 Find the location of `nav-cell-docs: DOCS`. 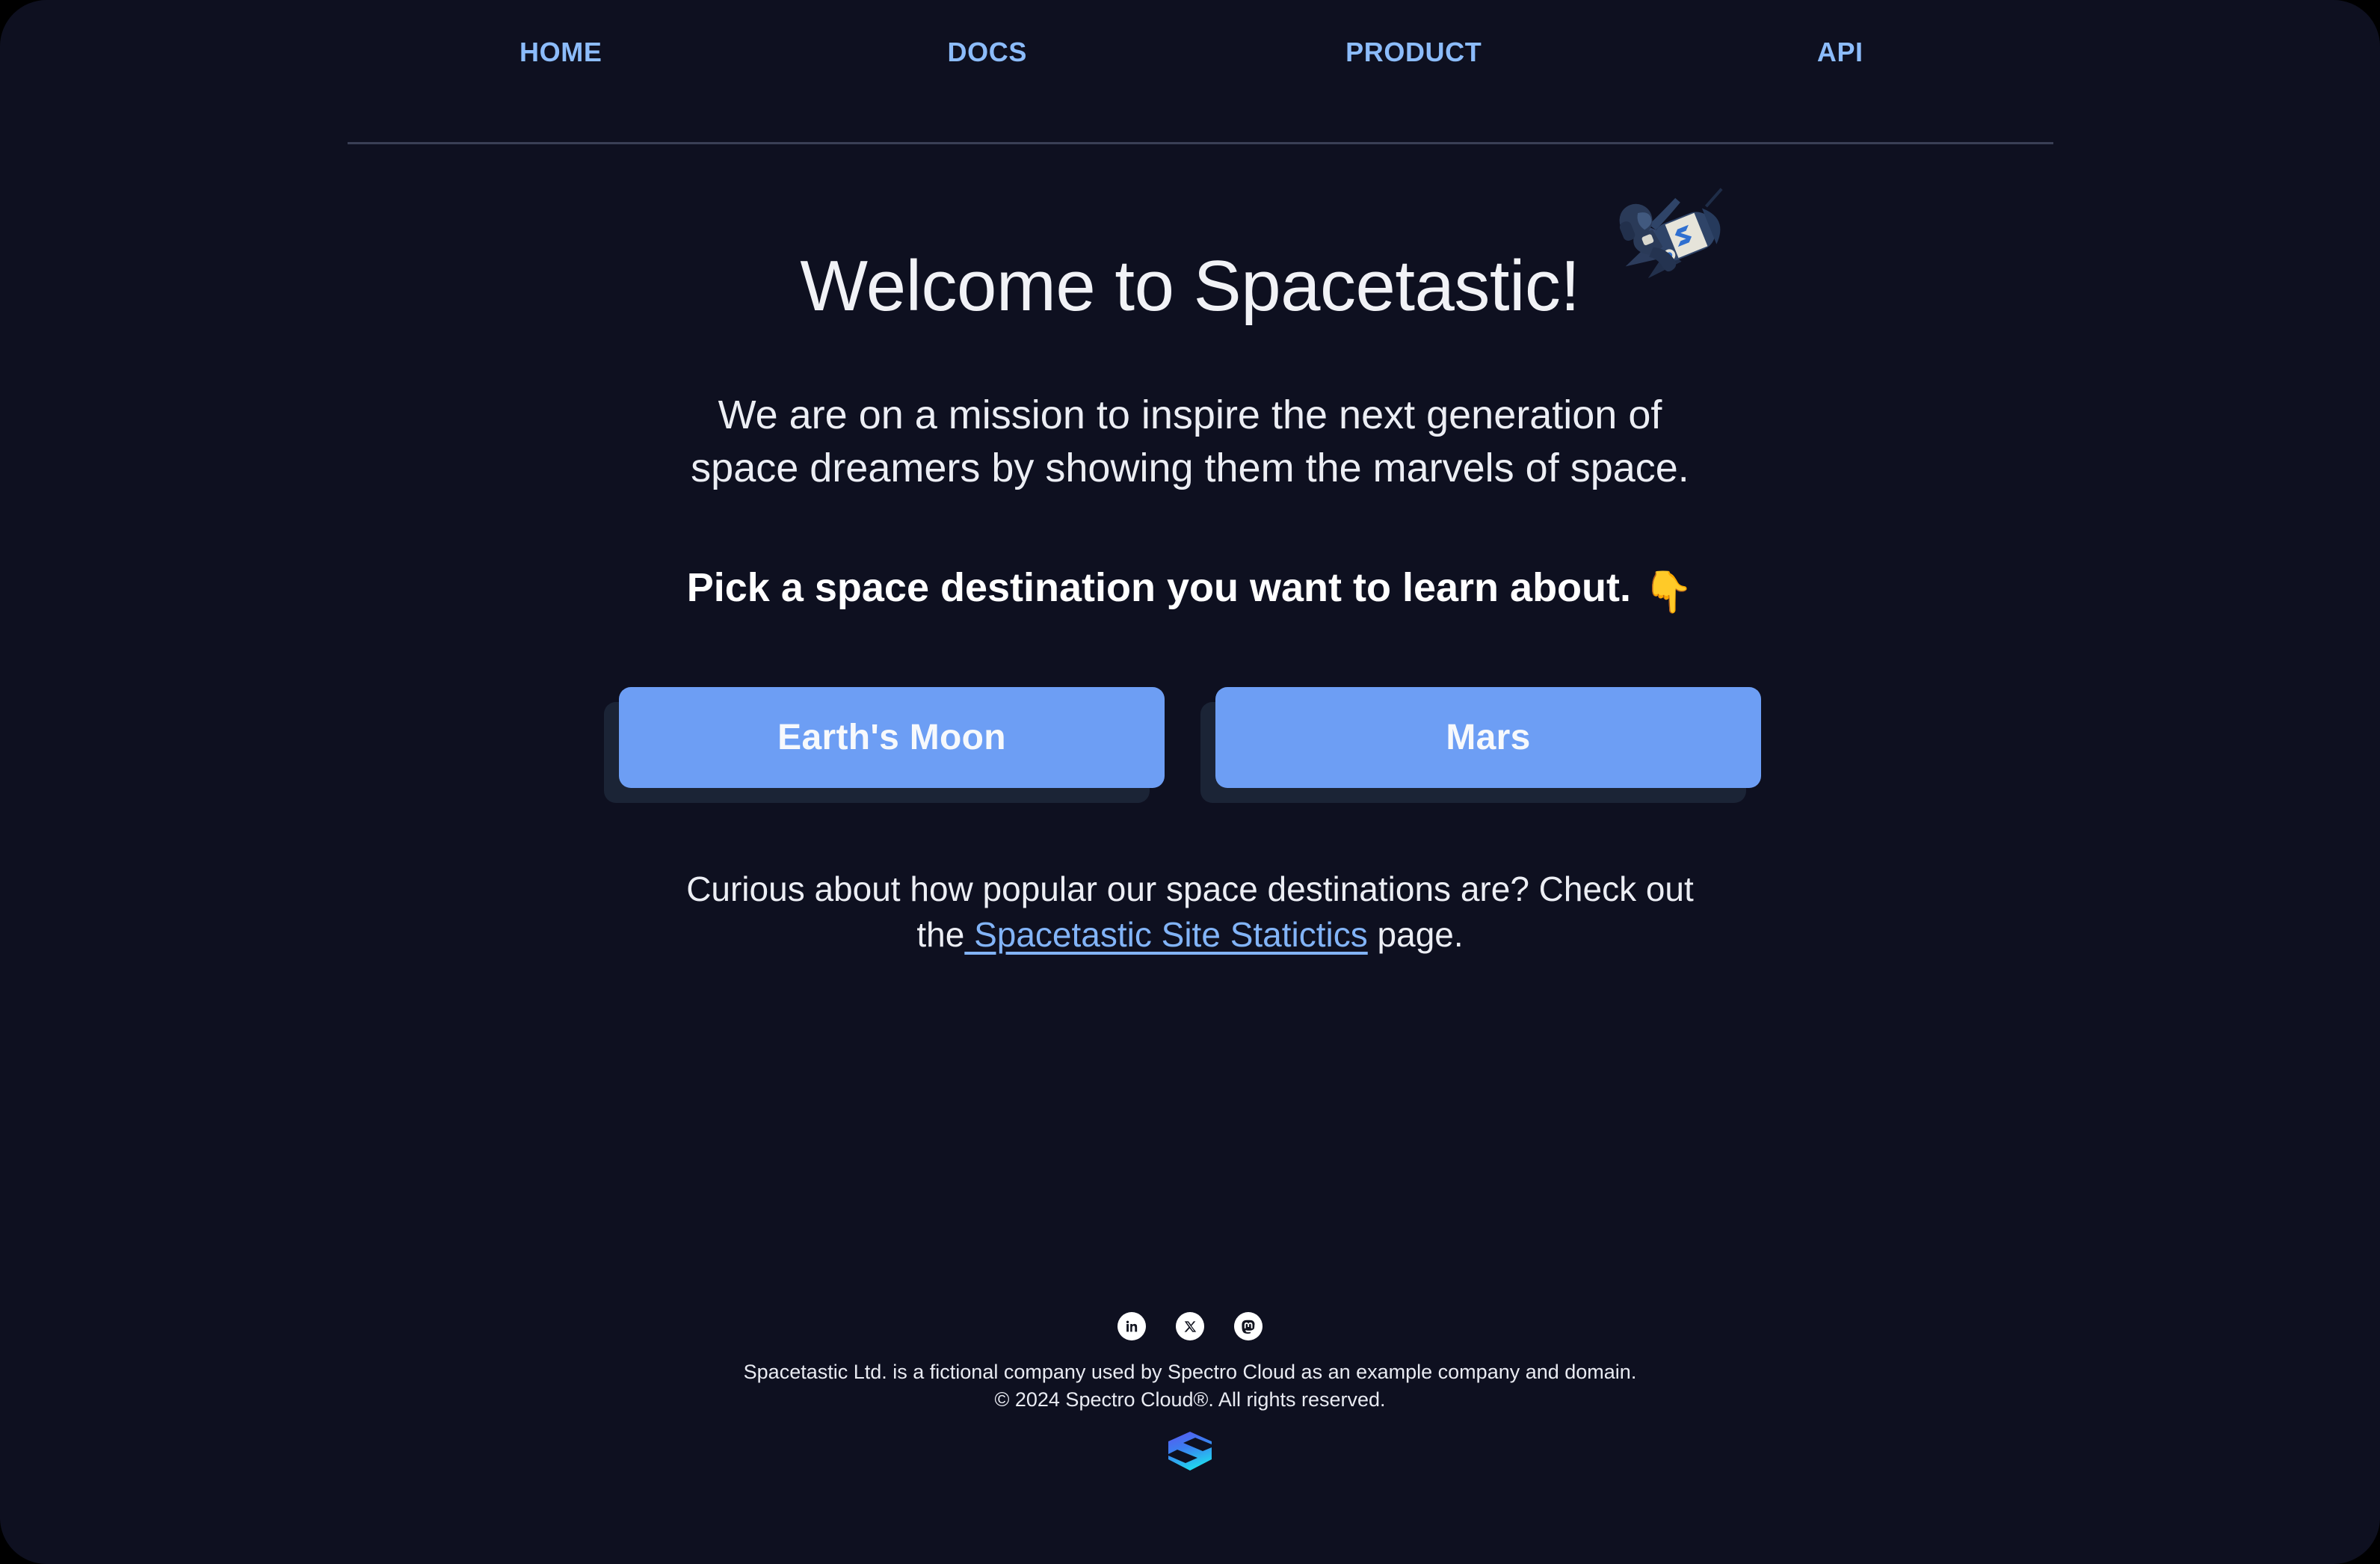

nav-cell-docs: DOCS is located at coordinates (987, 53).